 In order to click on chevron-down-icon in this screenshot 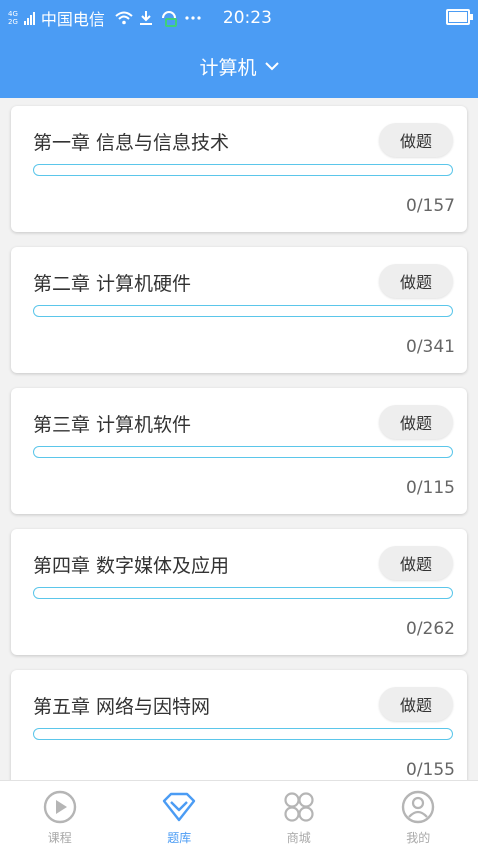, I will do `click(272, 66)`.